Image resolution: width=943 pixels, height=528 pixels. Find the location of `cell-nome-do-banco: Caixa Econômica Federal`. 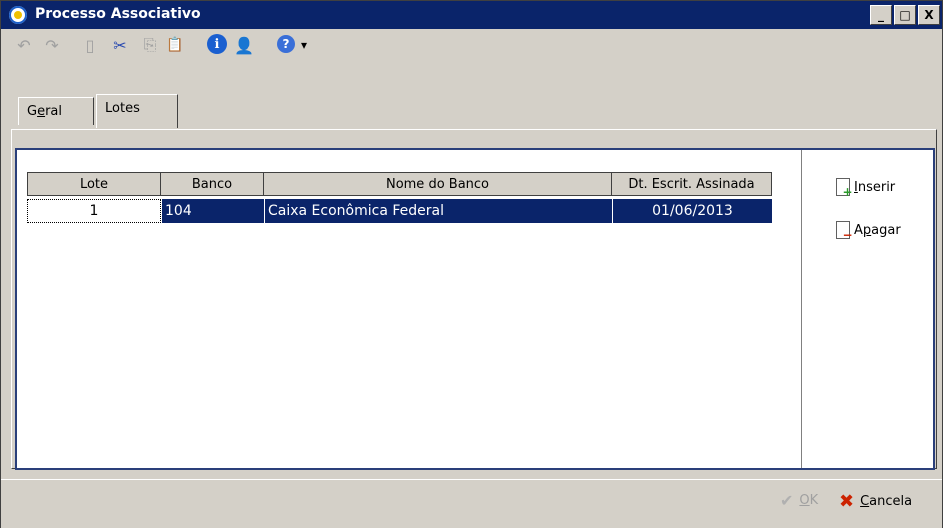

cell-nome-do-banco: Caixa Econômica Federal is located at coordinates (438, 211).